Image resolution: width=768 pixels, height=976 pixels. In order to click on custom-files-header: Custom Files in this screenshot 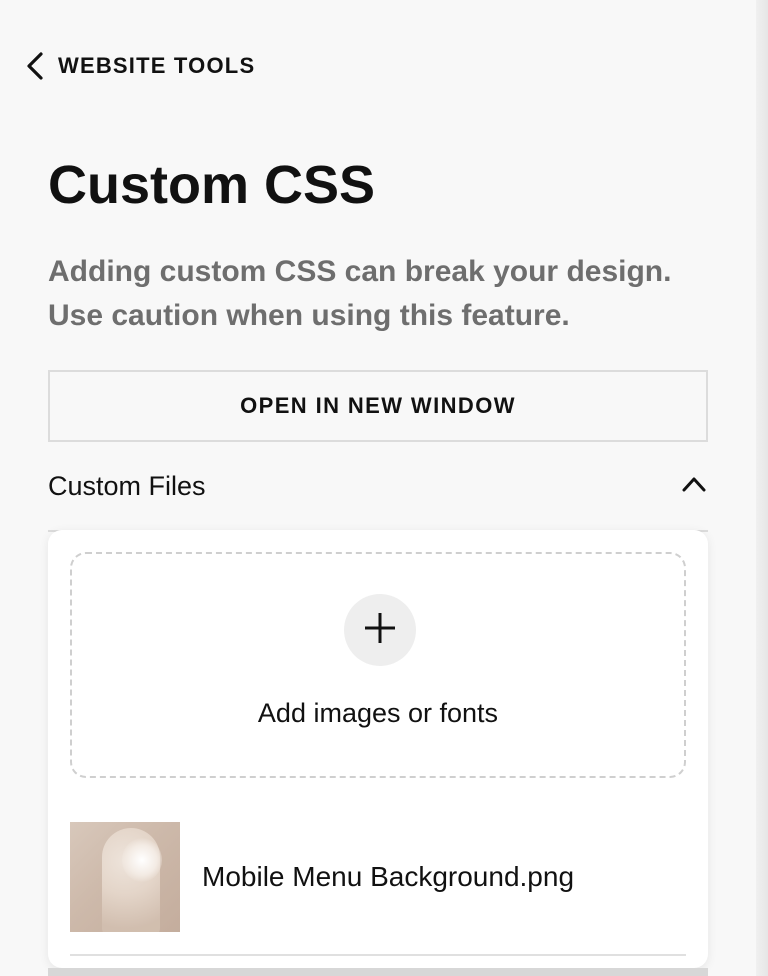, I will do `click(378, 486)`.